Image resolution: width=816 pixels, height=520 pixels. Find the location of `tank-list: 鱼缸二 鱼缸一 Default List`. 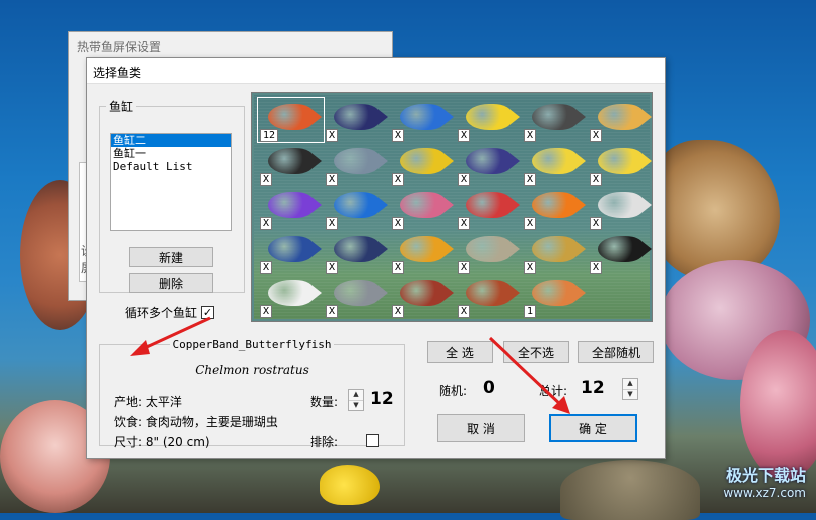

tank-list: 鱼缸二 鱼缸一 Default List is located at coordinates (171, 182).